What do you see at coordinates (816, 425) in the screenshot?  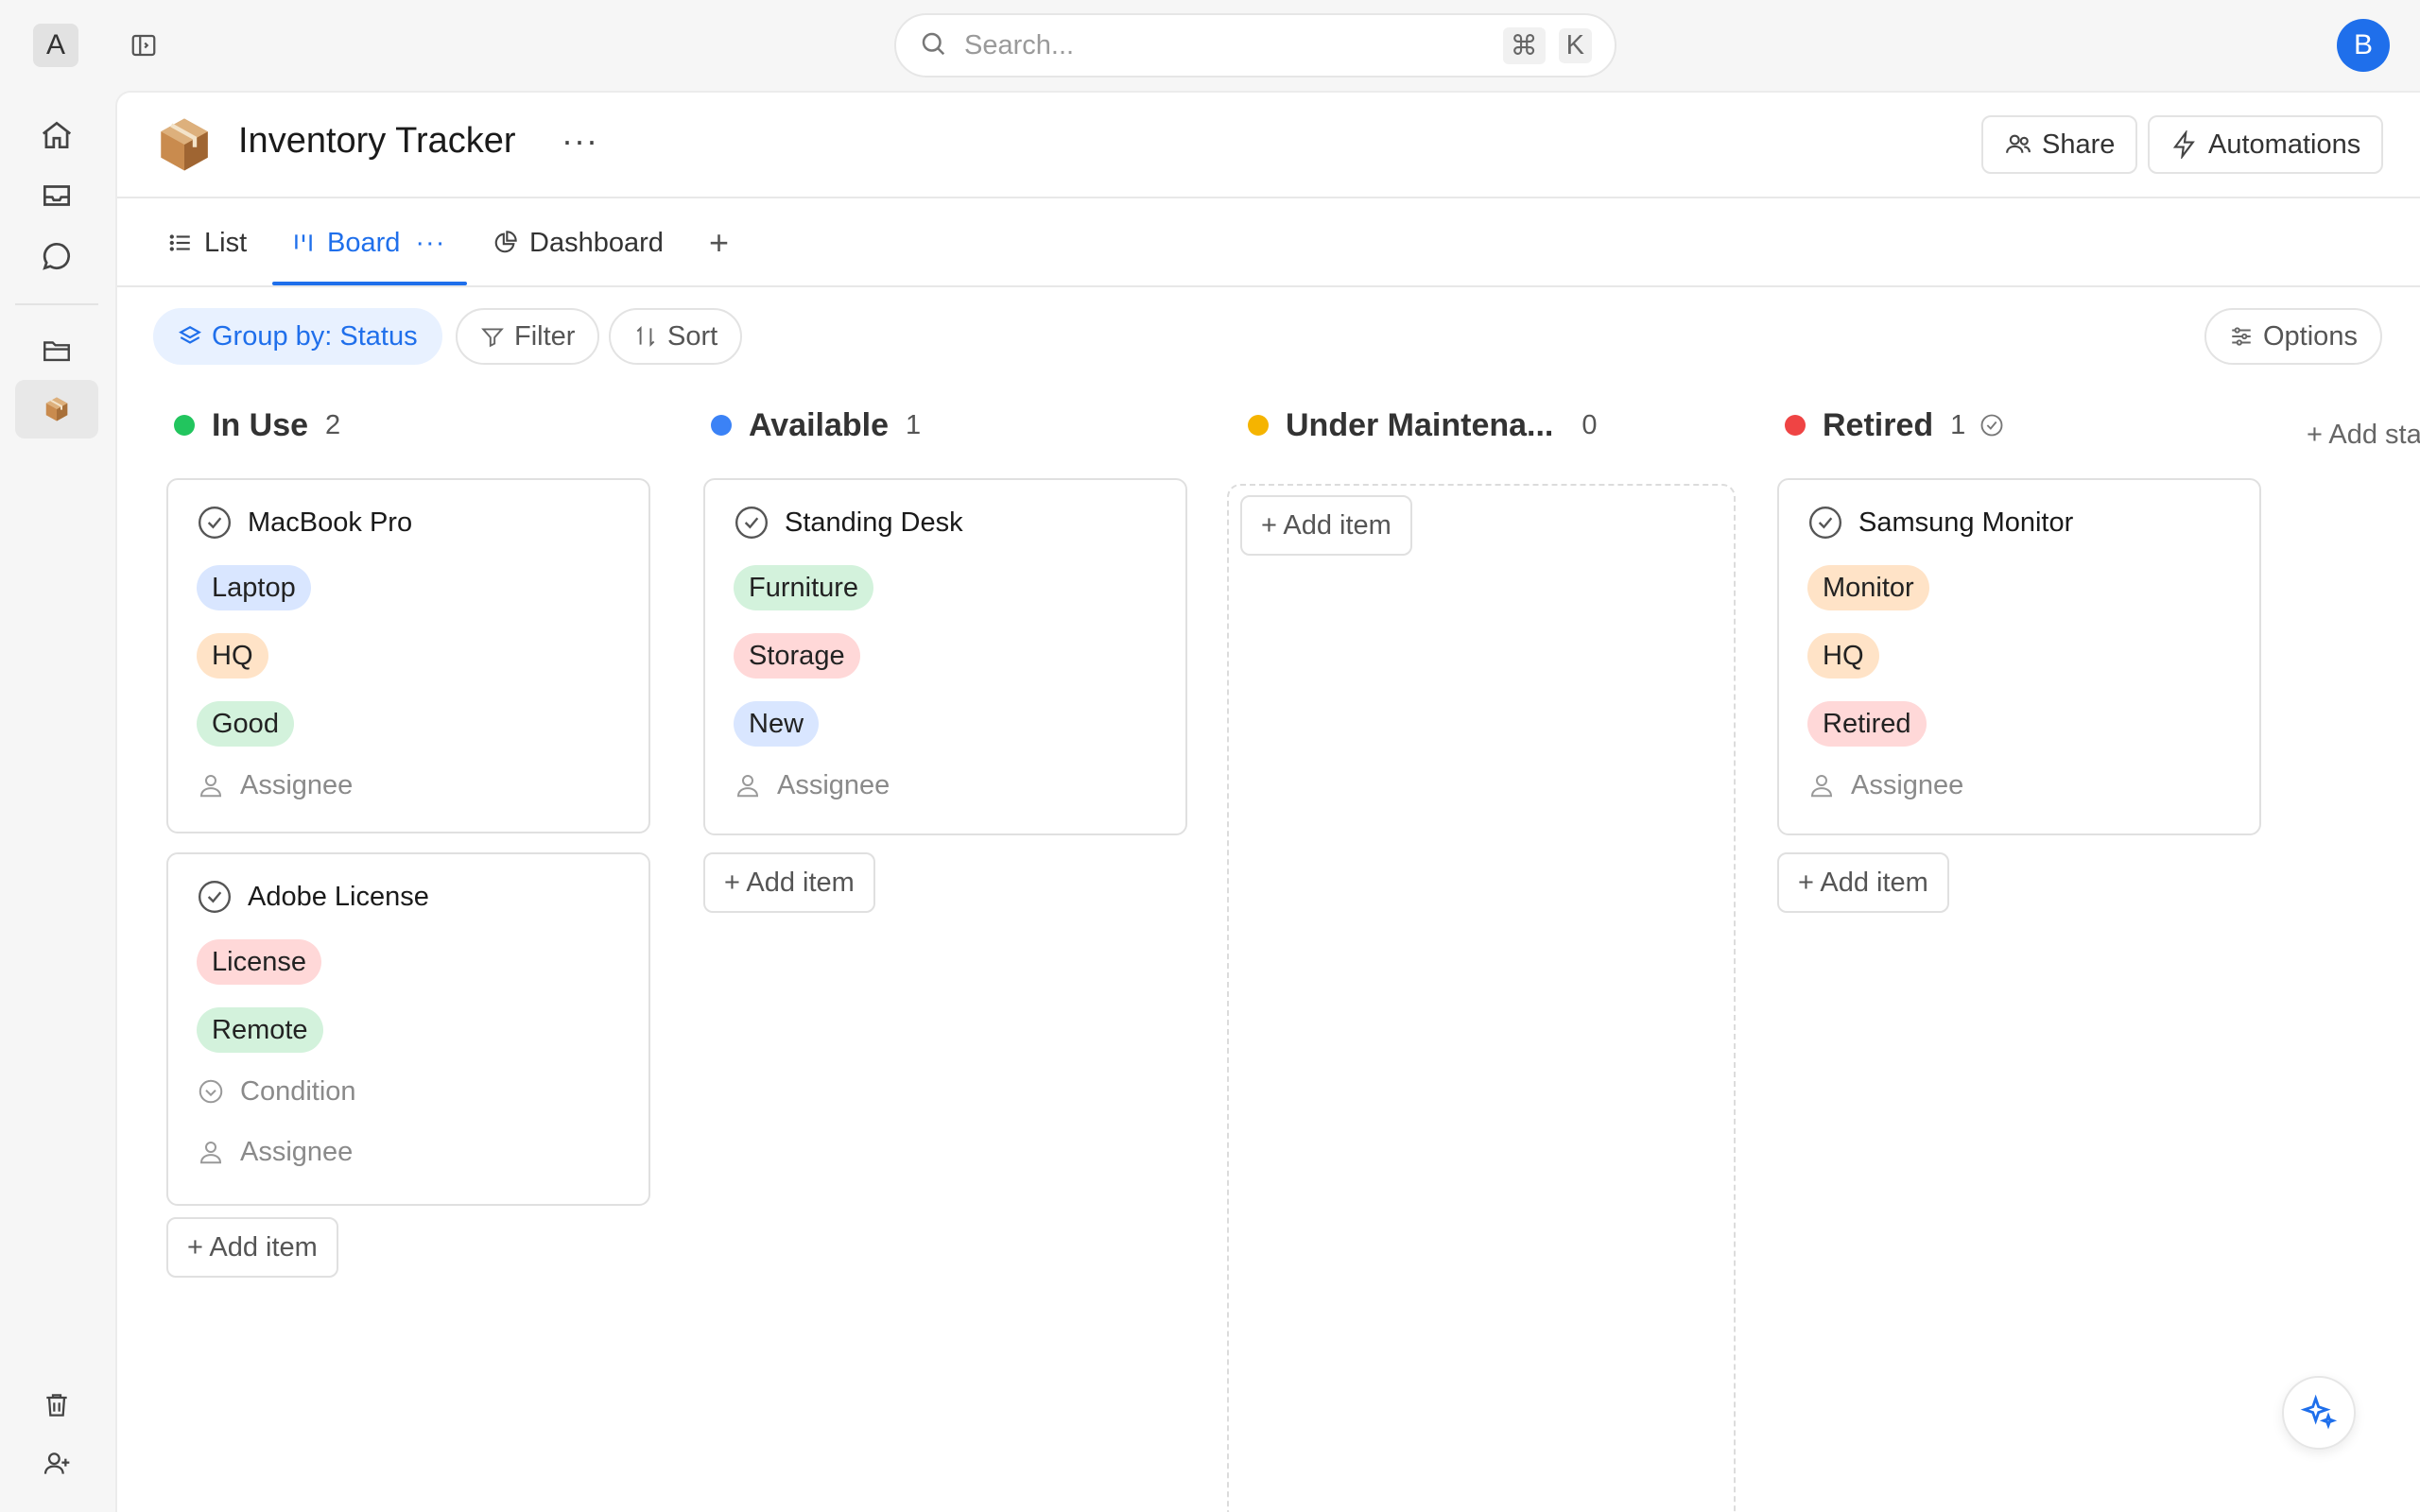 I see `column-header-available: Available 1` at bounding box center [816, 425].